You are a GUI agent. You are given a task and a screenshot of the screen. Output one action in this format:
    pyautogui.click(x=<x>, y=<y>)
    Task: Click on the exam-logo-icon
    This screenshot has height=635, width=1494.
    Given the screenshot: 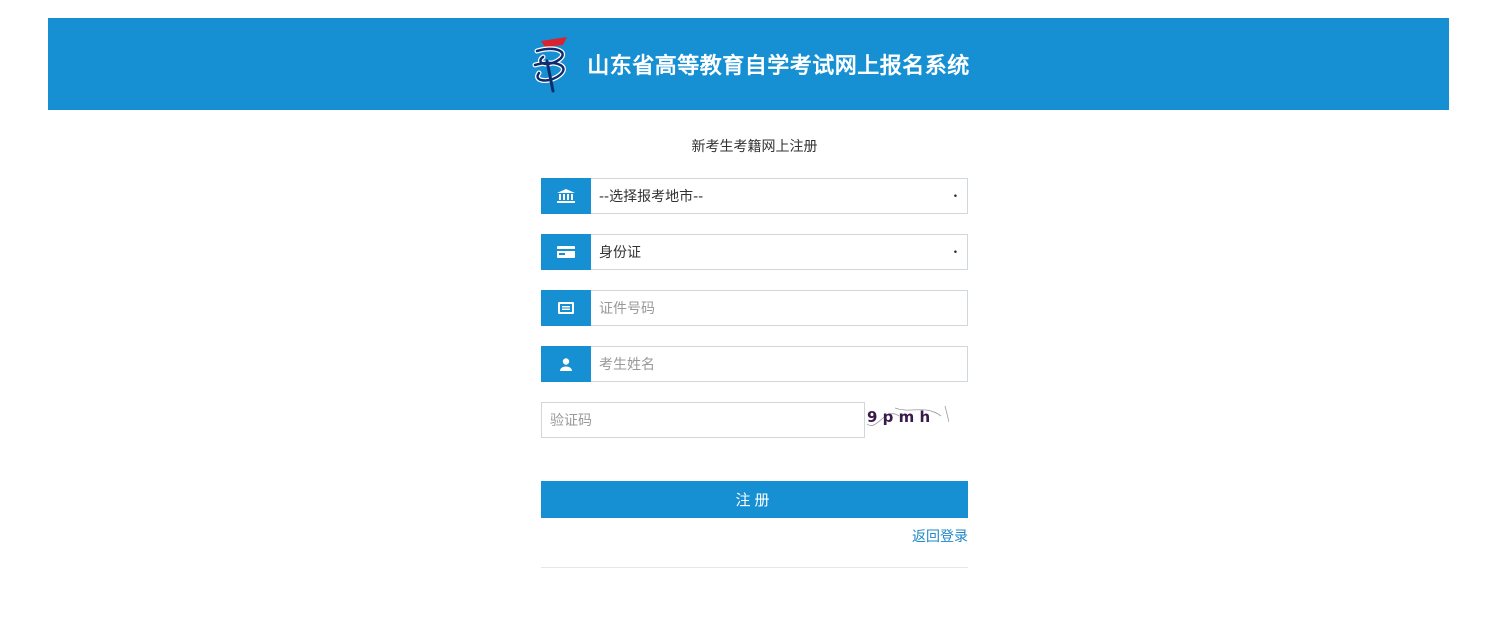 What is the action you would take?
    pyautogui.click(x=550, y=65)
    